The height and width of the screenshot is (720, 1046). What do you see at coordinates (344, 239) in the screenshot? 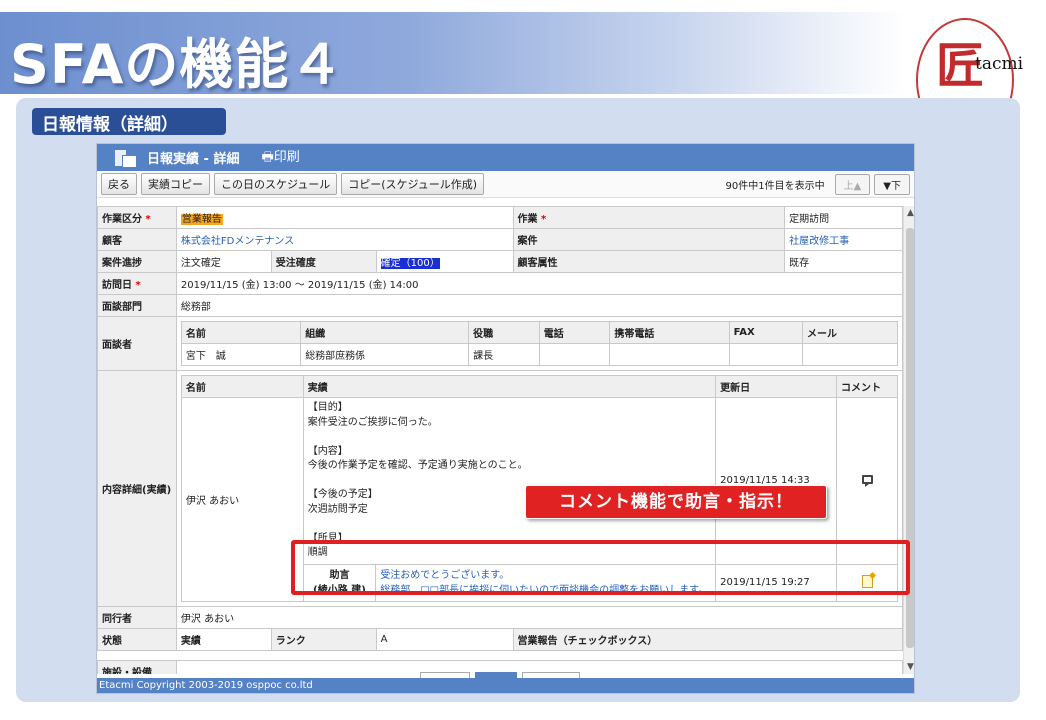
I see `customer-link: 株式会社FDメンテナンス` at bounding box center [344, 239].